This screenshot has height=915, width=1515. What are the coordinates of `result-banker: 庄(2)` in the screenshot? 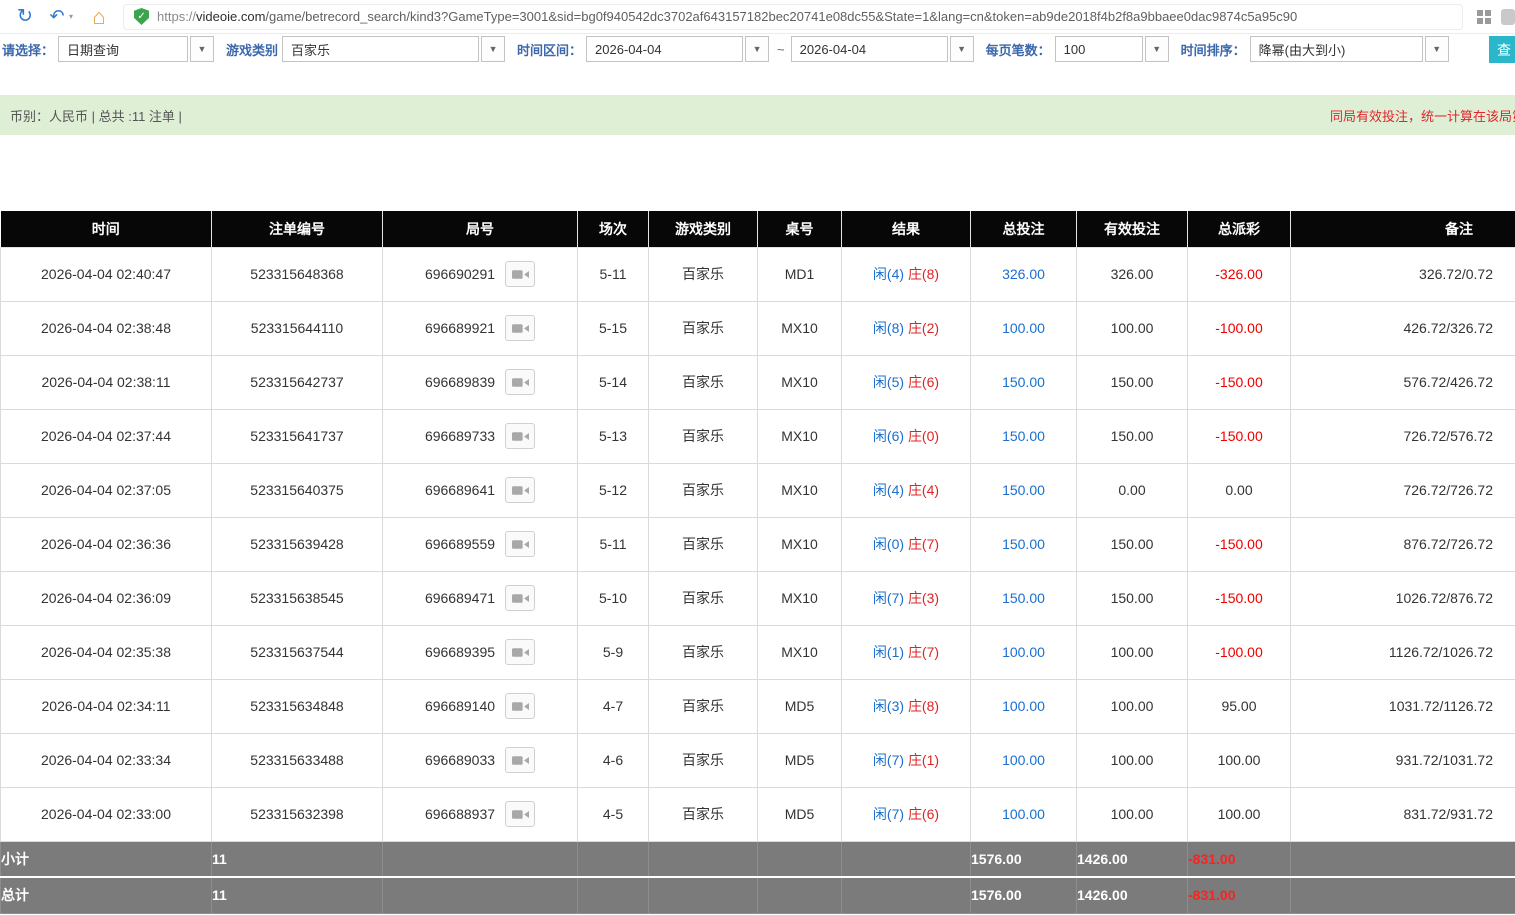 It's located at (923, 328).